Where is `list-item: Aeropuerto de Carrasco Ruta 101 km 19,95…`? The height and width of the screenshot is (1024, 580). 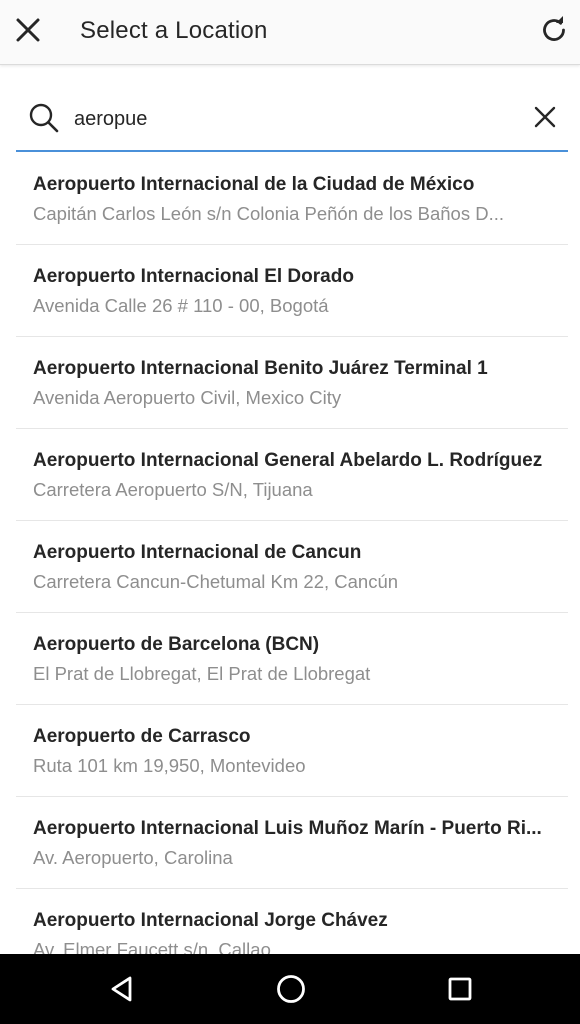
list-item: Aeropuerto de Carrasco Ruta 101 km 19,95… is located at coordinates (292, 751).